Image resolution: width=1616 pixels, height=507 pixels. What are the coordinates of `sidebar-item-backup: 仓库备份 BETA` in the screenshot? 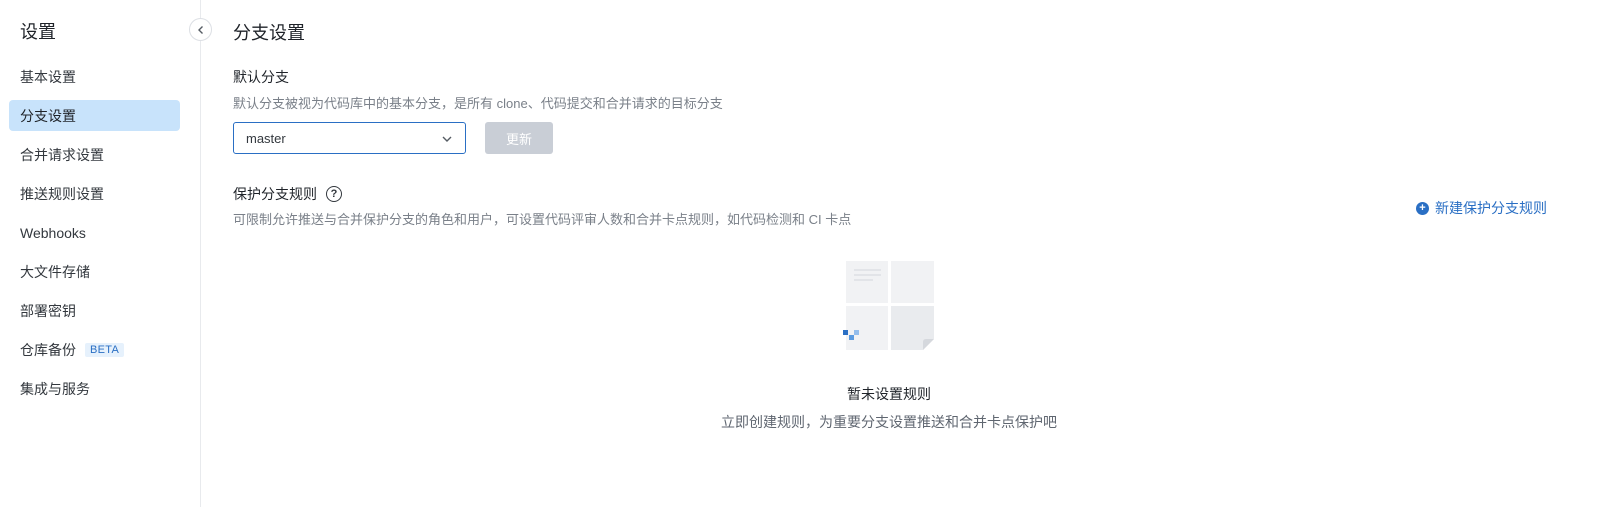 It's located at (94, 349).